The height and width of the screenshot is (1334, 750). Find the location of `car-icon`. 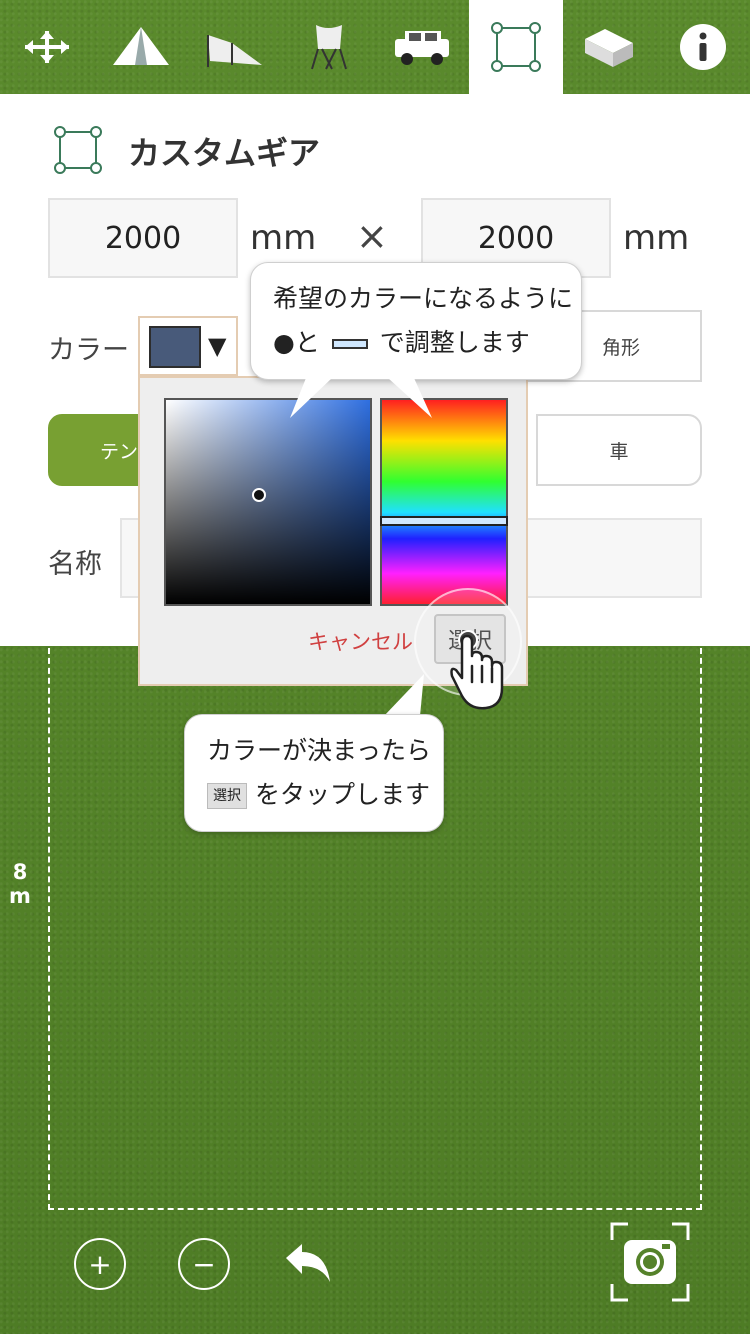

car-icon is located at coordinates (421, 48).